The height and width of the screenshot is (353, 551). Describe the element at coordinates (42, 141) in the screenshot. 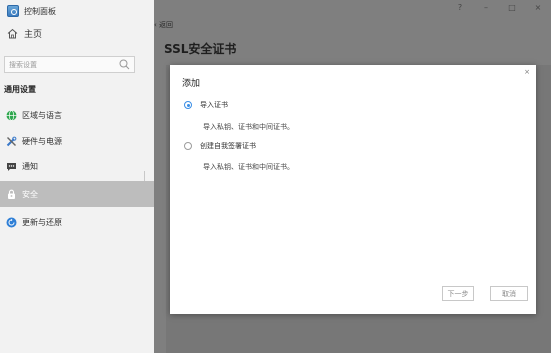

I see `sidebar-item-label: 硬件与电源` at that location.